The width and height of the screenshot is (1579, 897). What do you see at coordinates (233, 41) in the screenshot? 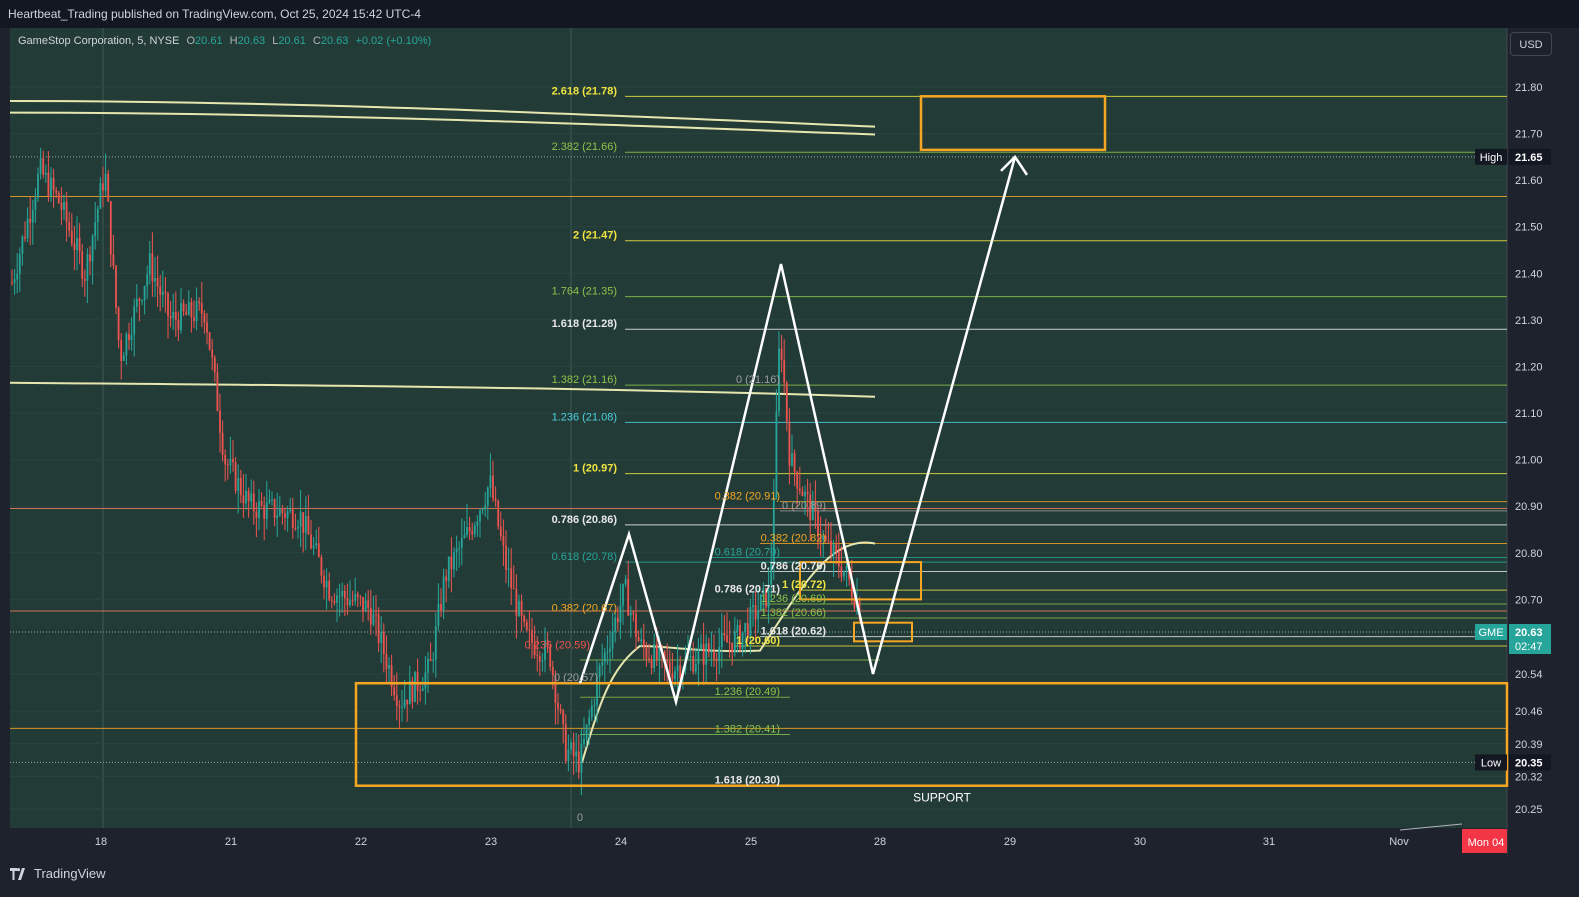
I see `high-label: H` at bounding box center [233, 41].